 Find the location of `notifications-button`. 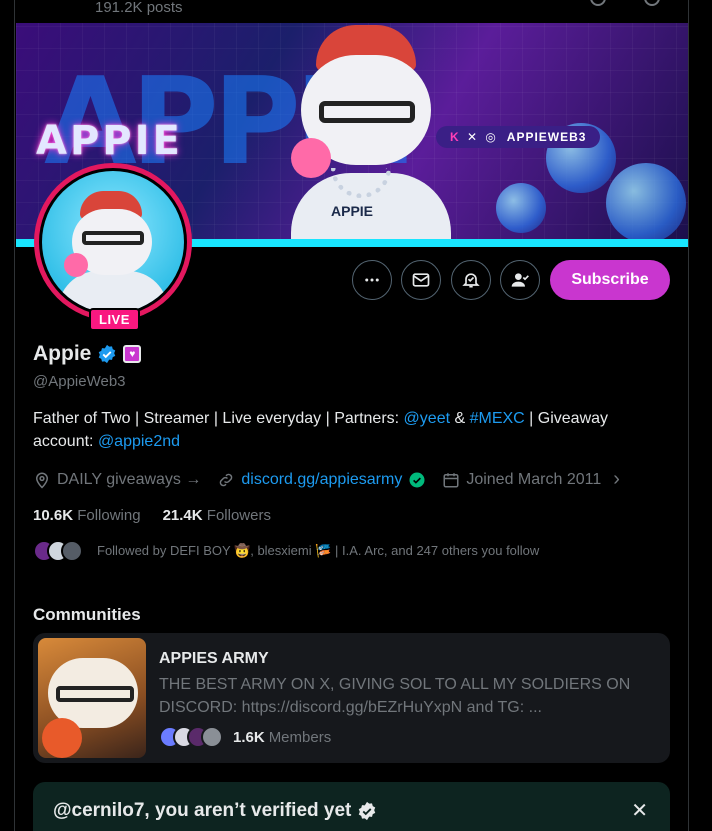

notifications-button is located at coordinates (471, 280).